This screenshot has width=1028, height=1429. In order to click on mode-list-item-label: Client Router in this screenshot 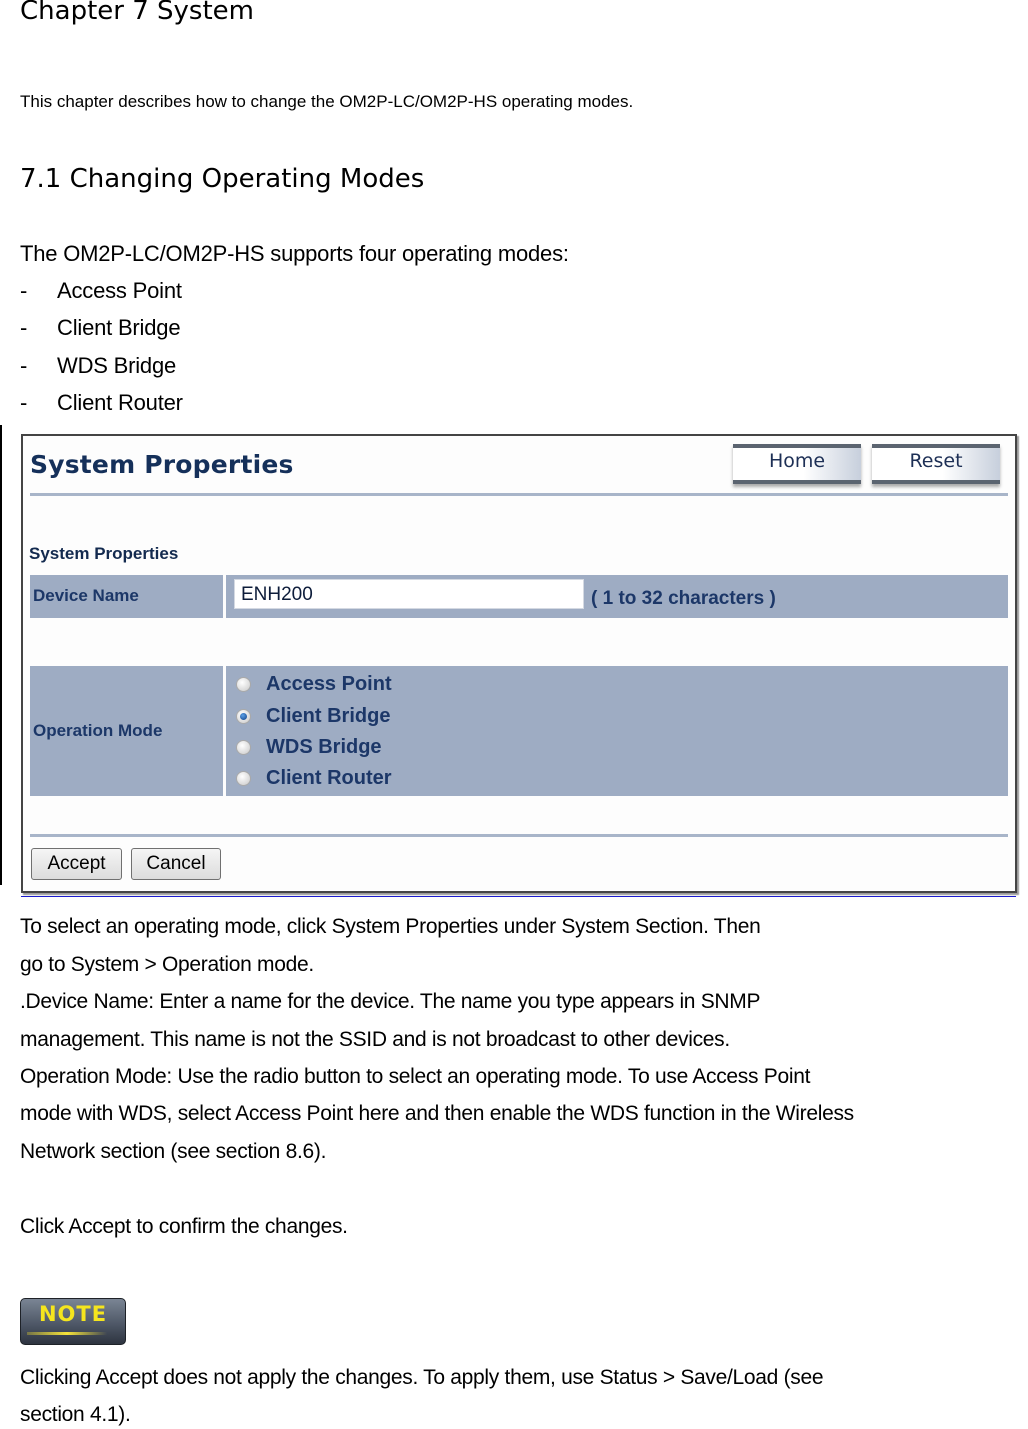, I will do `click(120, 402)`.